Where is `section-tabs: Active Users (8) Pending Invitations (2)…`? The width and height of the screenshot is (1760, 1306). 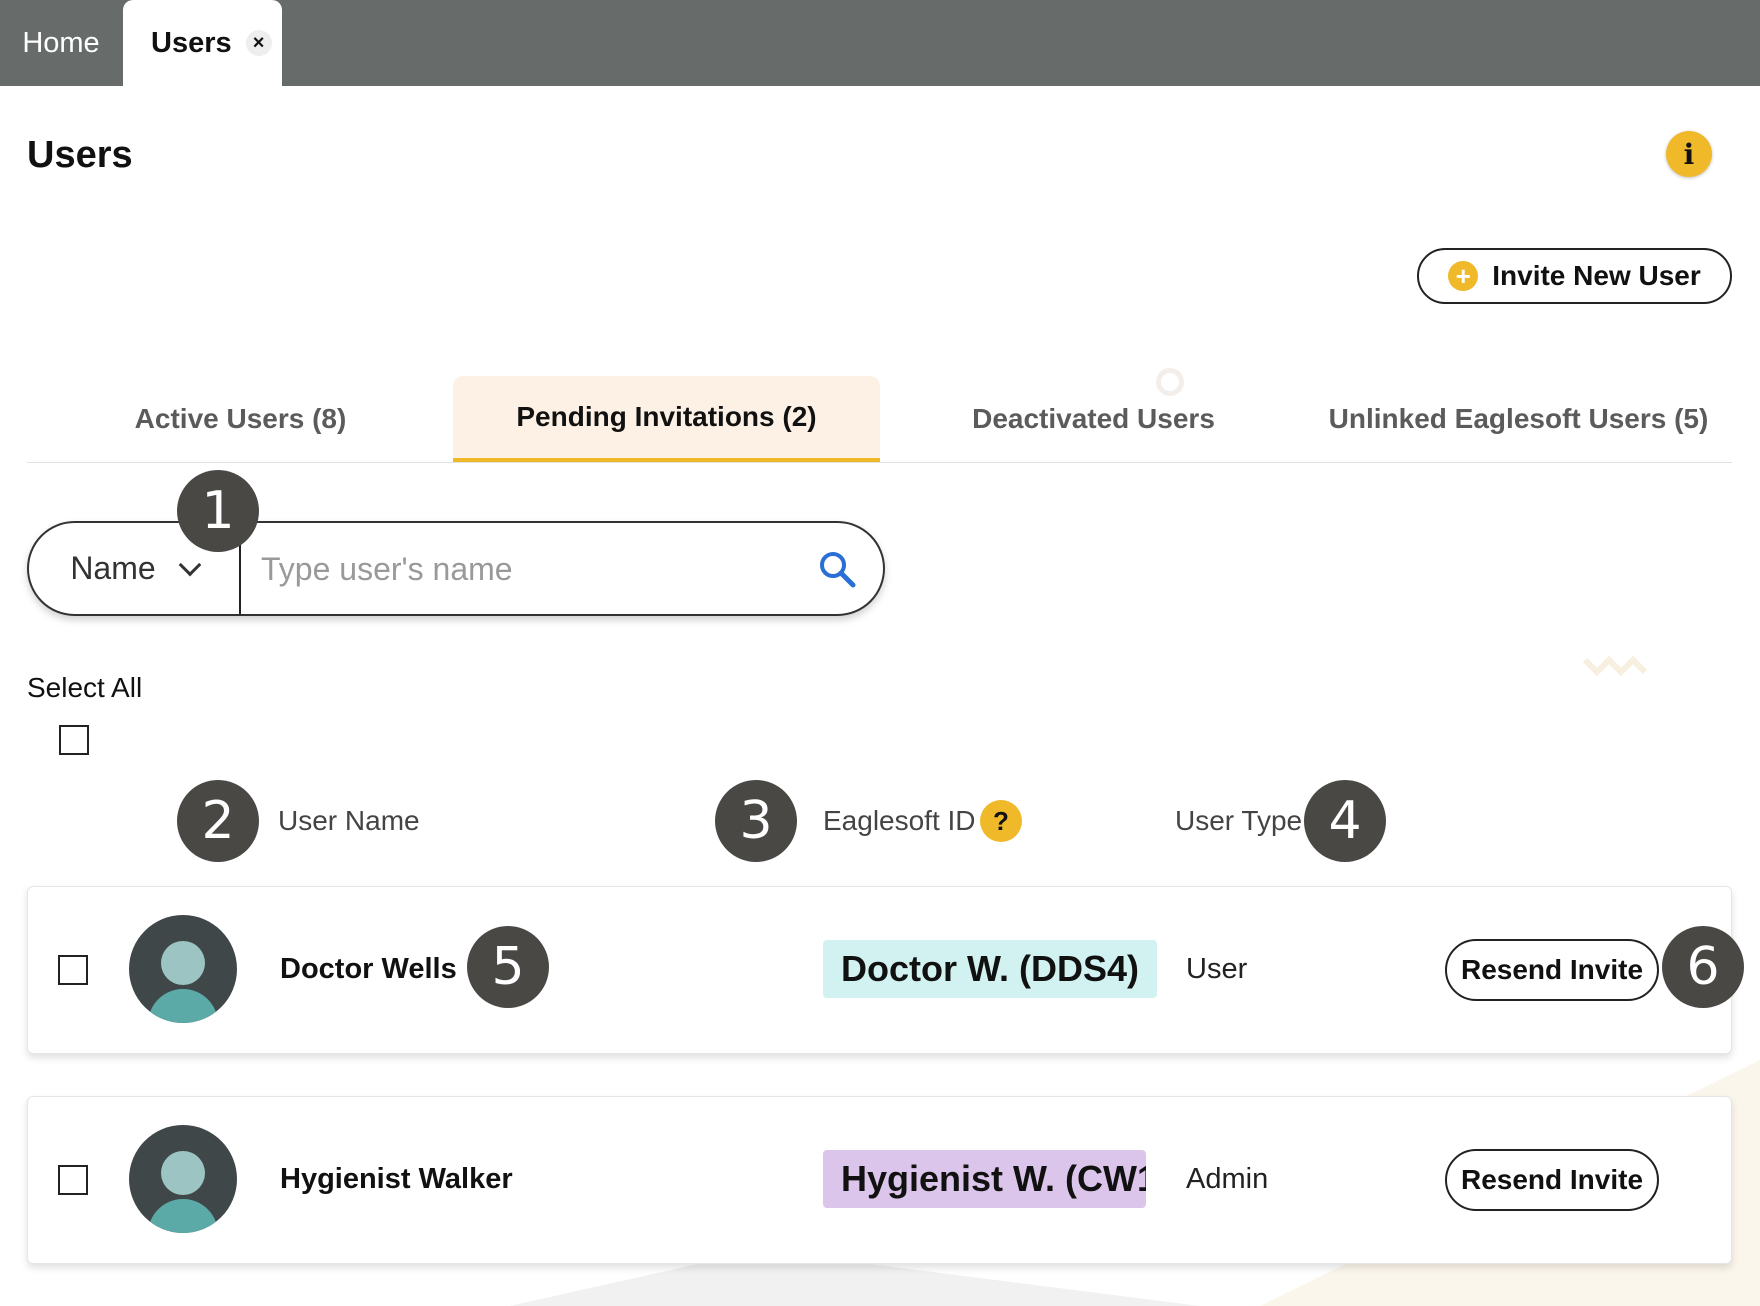
section-tabs: Active Users (8) Pending Invitations (2)… is located at coordinates (879, 419).